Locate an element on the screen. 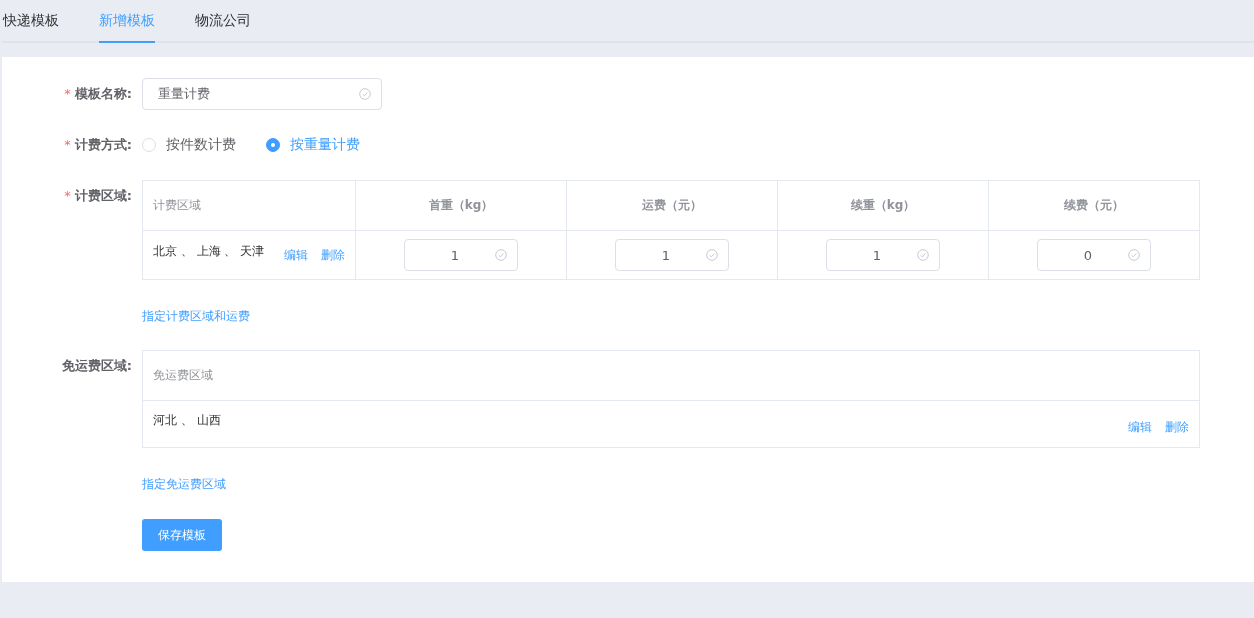 This screenshot has height=618, width=1254. field-label: 模板名称: is located at coordinates (103, 93).